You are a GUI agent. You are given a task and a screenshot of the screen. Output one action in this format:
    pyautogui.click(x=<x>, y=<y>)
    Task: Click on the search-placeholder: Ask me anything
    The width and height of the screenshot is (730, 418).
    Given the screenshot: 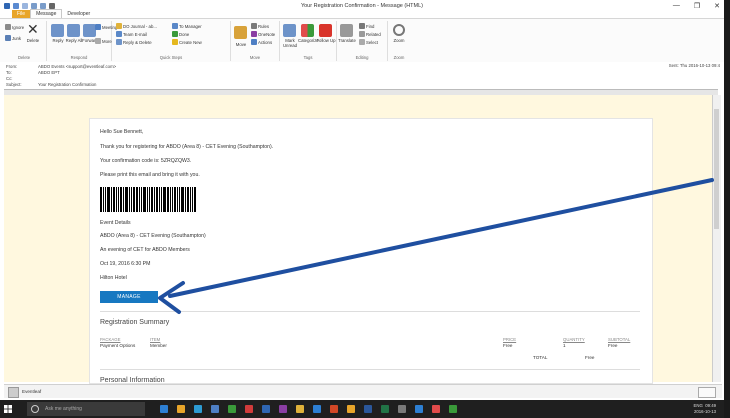 What is the action you would take?
    pyautogui.click(x=63, y=409)
    